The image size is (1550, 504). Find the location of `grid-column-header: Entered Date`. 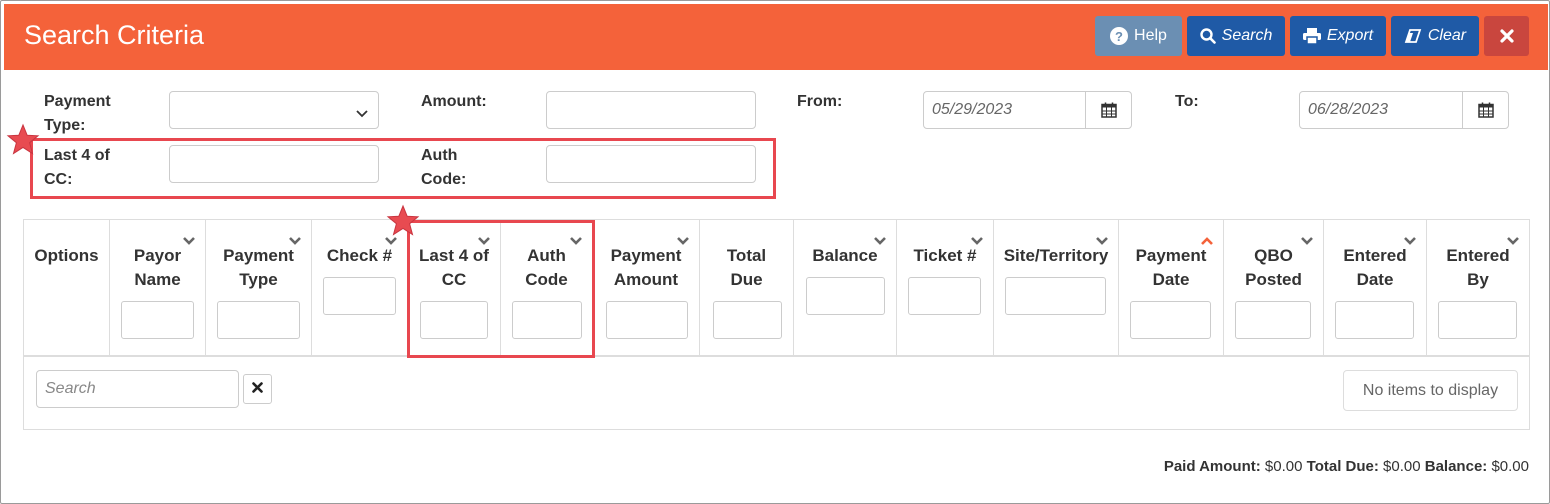

grid-column-header: Entered Date is located at coordinates (1375, 288).